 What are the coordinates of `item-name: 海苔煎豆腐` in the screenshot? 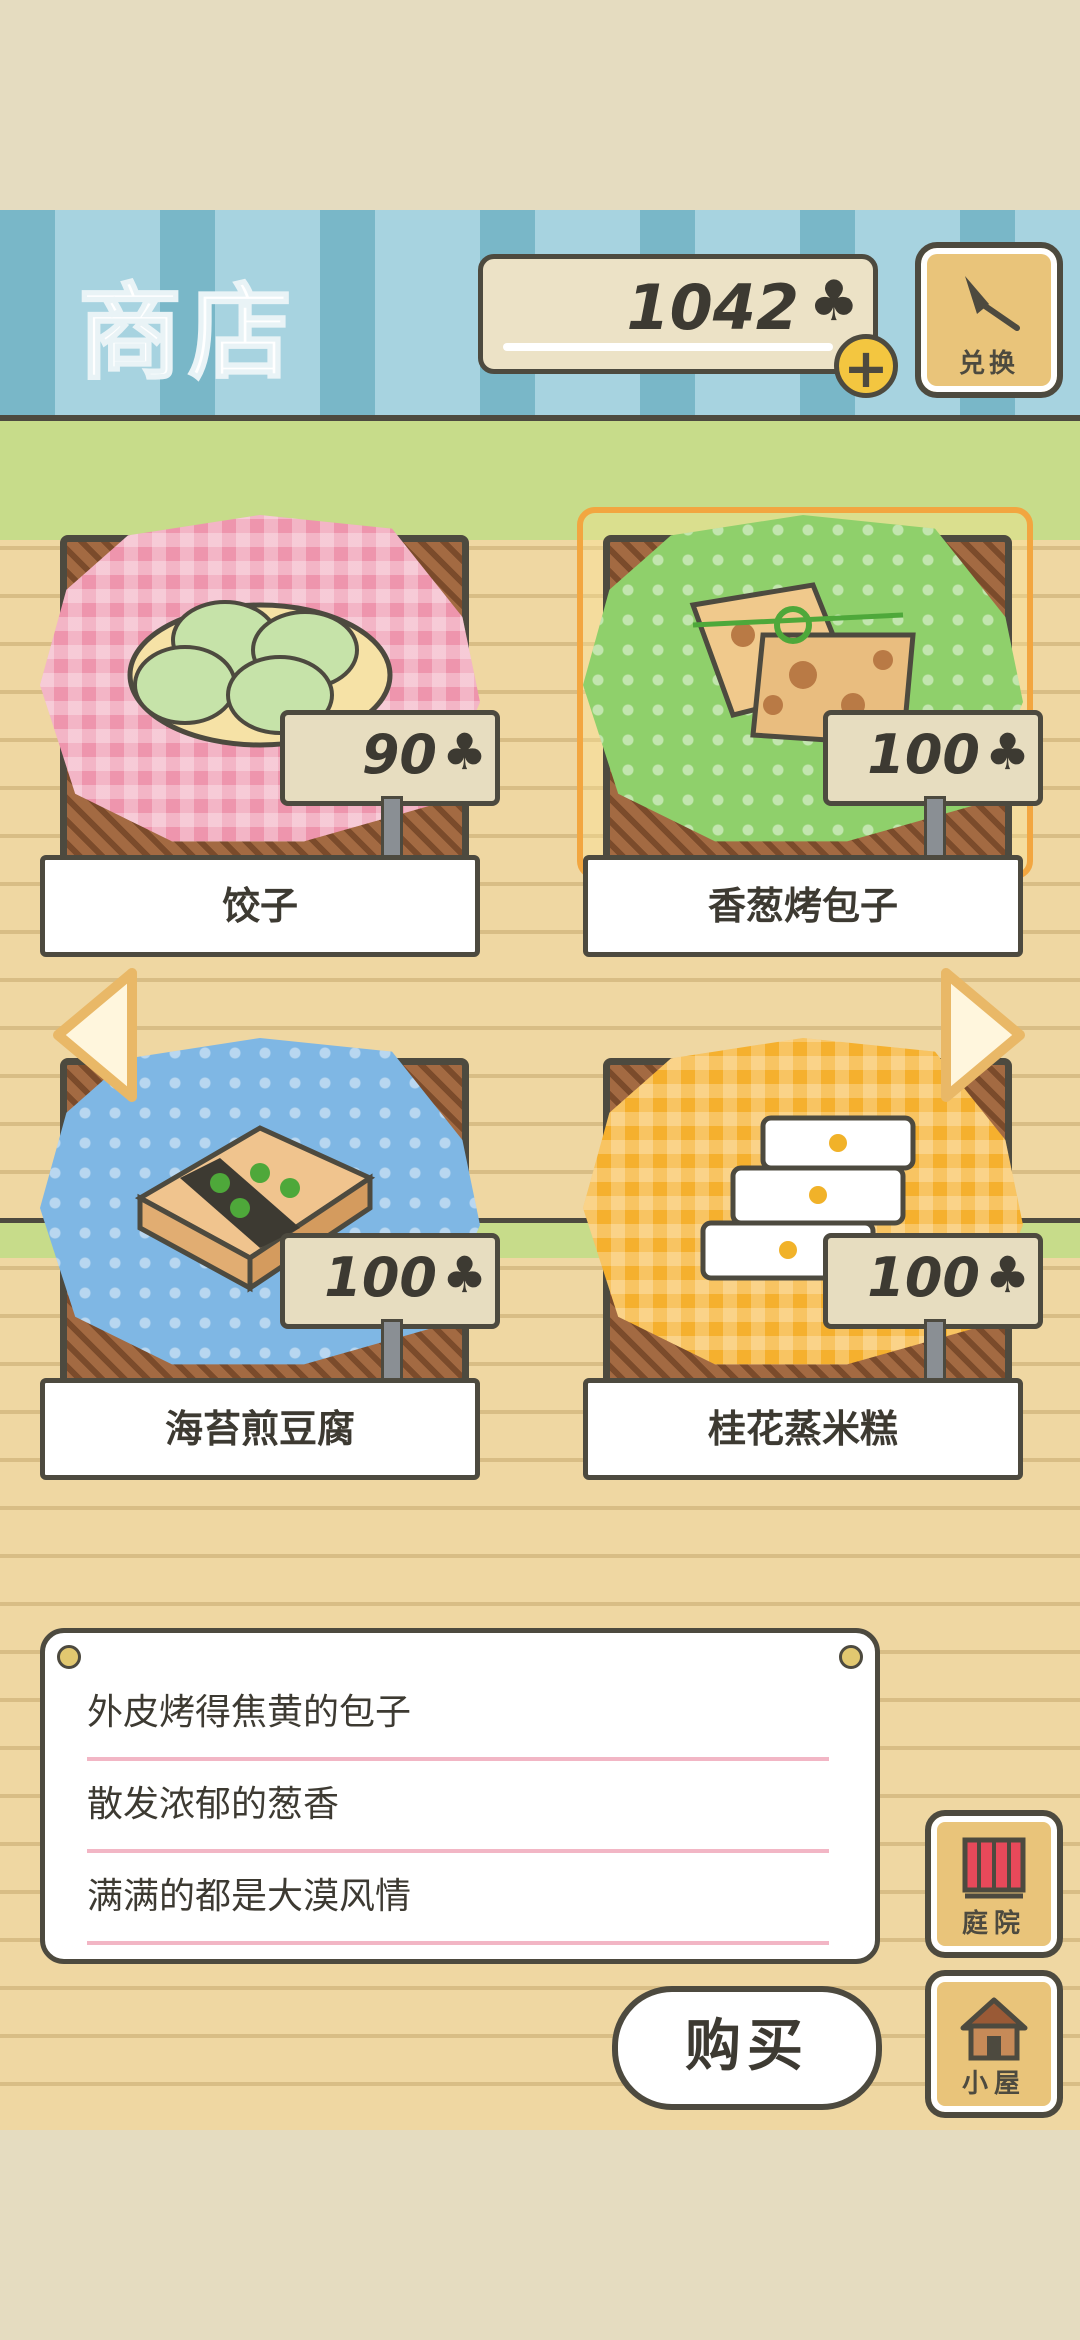 It's located at (260, 1429).